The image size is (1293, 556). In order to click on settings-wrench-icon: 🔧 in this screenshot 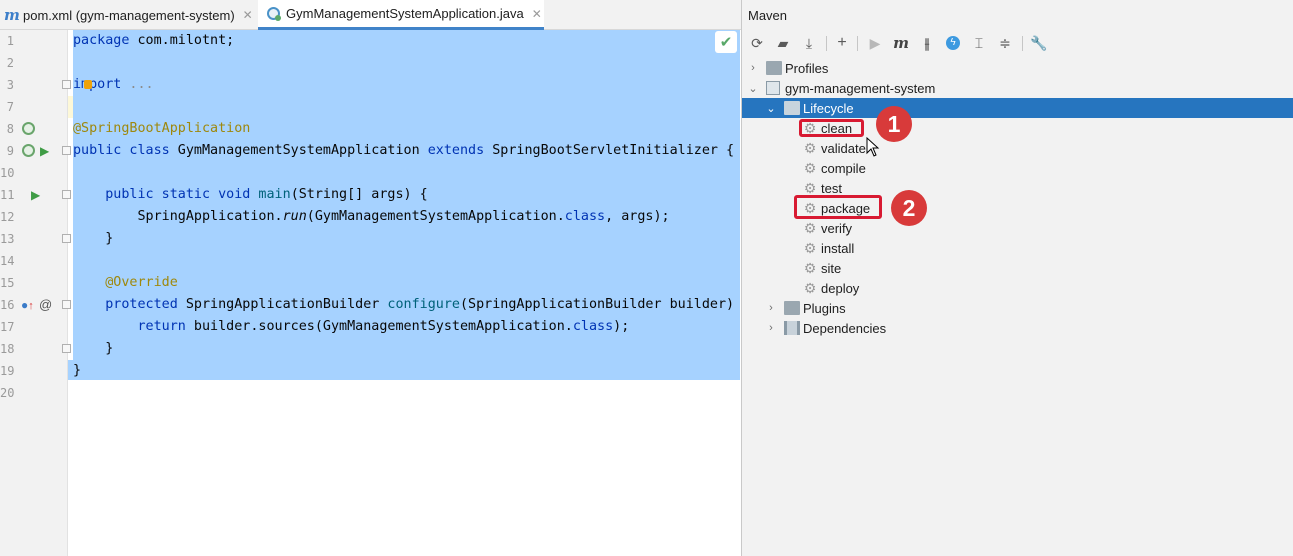, I will do `click(1039, 43)`.